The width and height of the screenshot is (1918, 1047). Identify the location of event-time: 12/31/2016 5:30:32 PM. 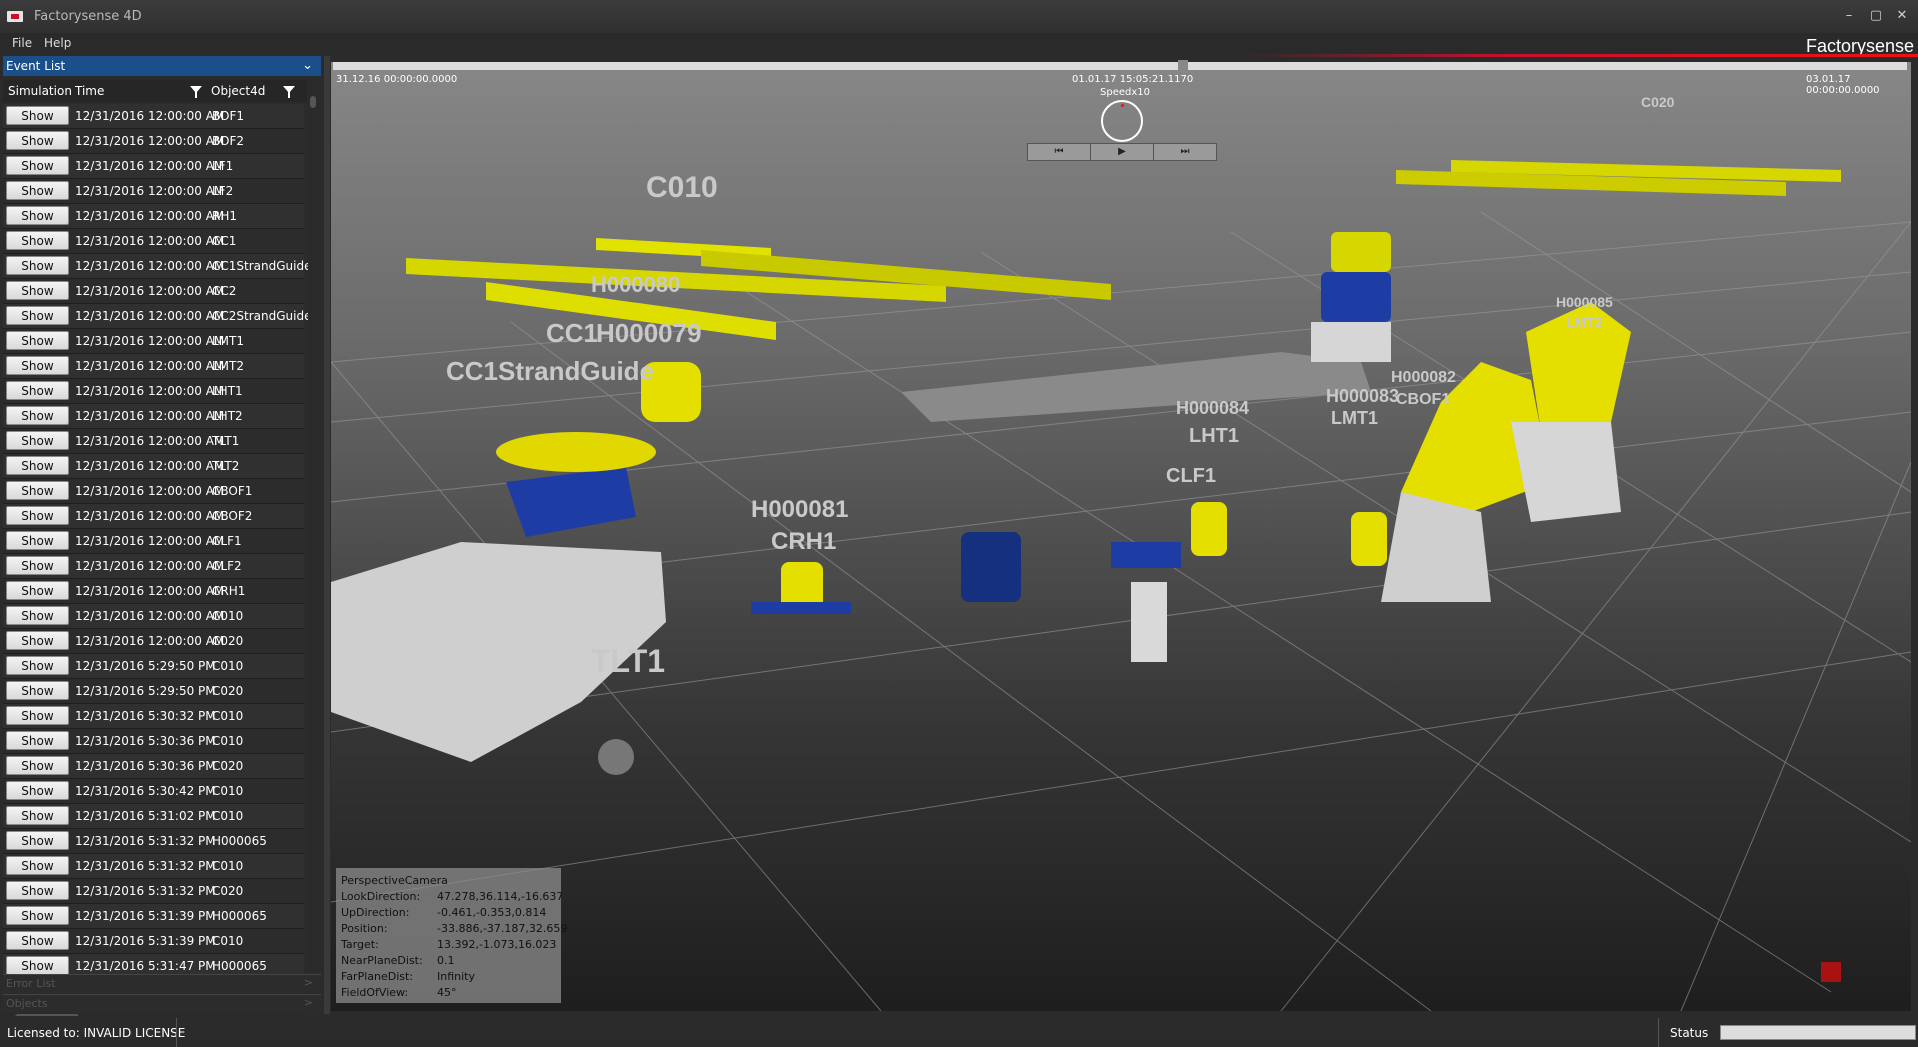
(145, 716).